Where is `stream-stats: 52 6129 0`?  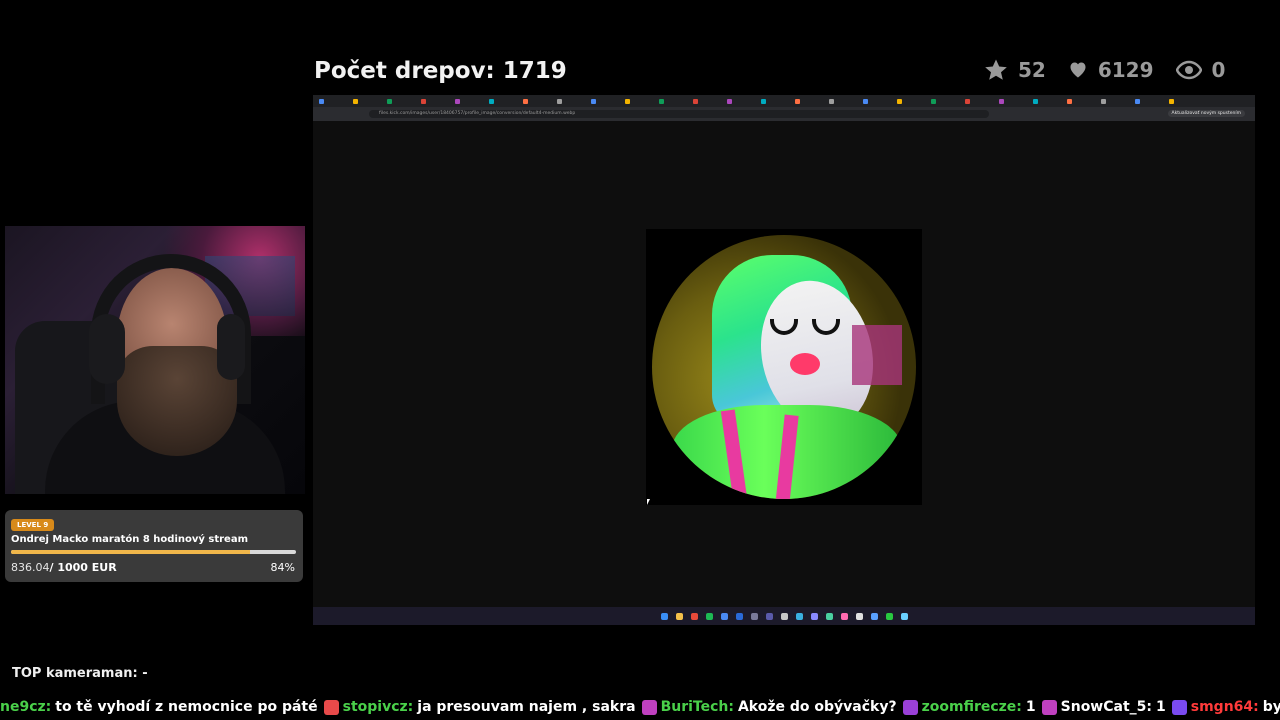
stream-stats: 52 6129 0 is located at coordinates (1115, 70).